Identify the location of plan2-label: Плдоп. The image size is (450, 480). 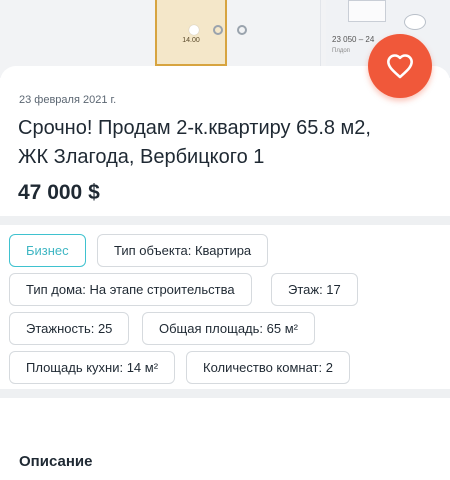
(341, 51).